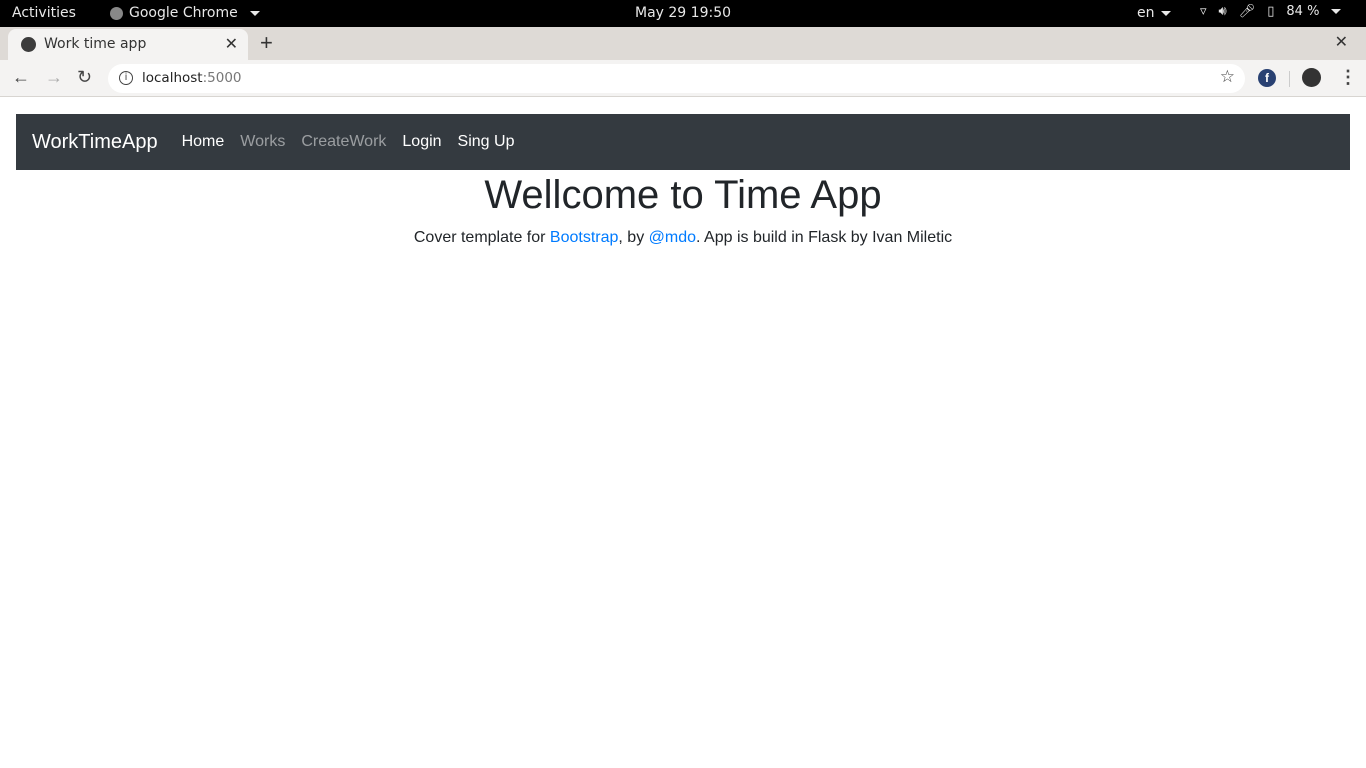 This screenshot has width=1366, height=768. I want to click on profile-avatar-icon, so click(1311, 77).